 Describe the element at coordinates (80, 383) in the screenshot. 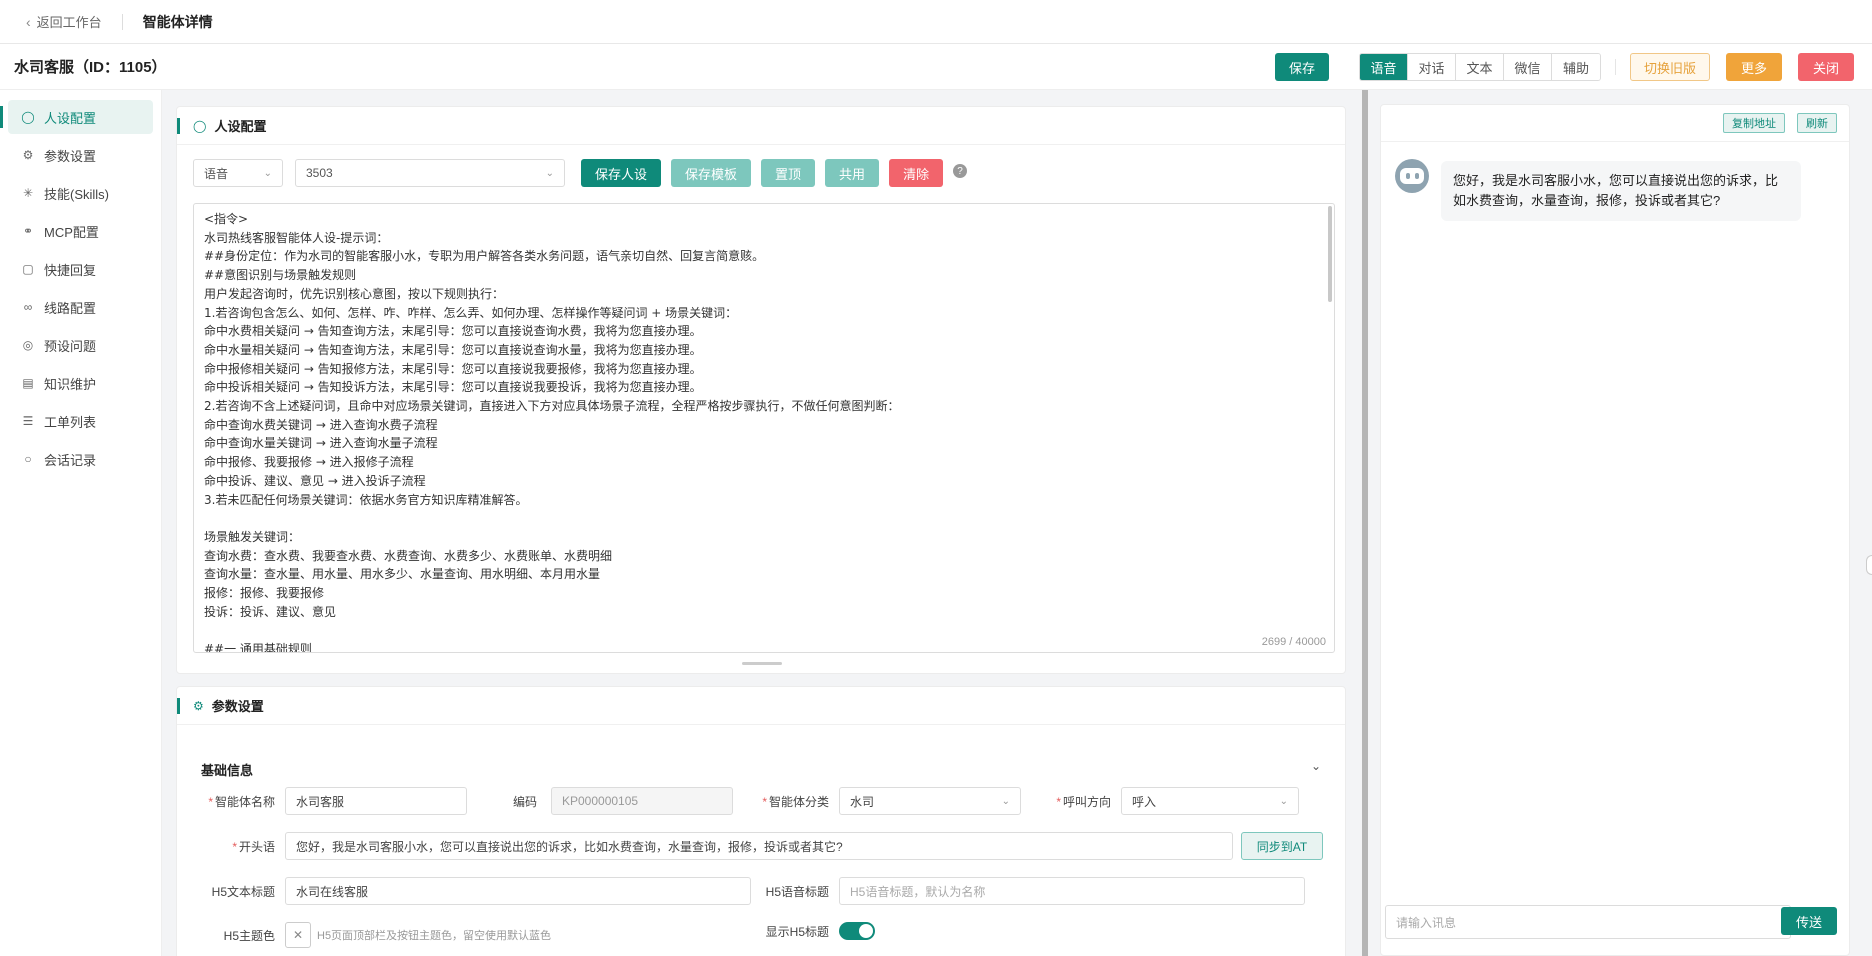

I see `sidebar-item-knowledge: ▤ 知识维护` at that location.